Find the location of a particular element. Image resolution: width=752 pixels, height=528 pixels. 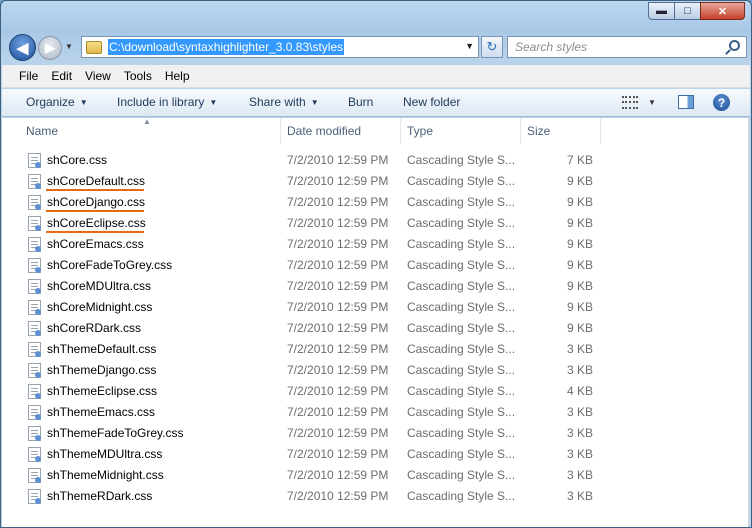

menu-help: Help is located at coordinates (177, 76).